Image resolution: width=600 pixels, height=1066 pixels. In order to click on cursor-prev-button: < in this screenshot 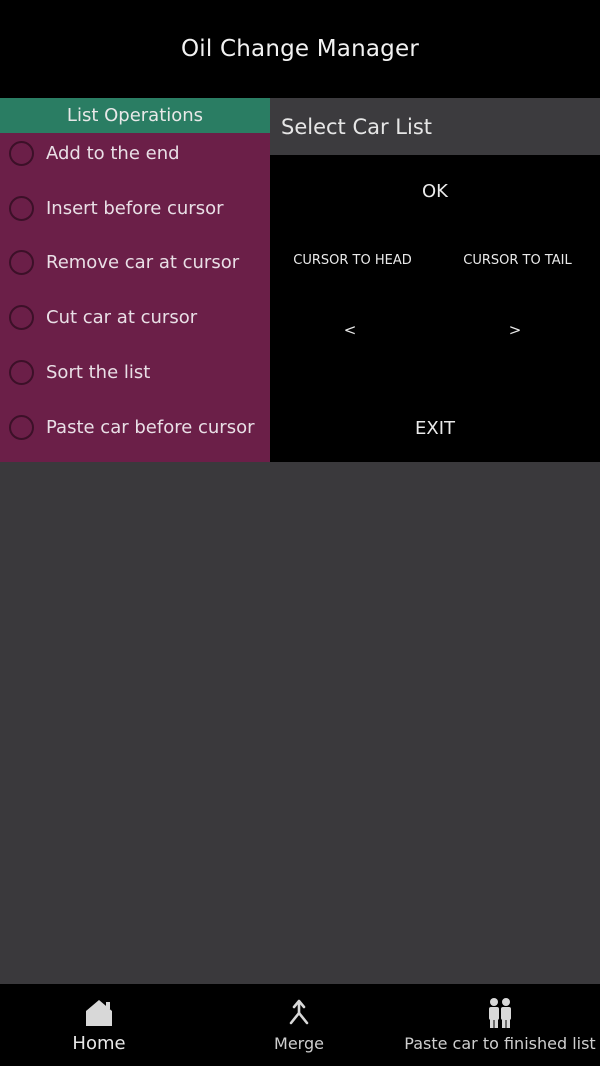, I will do `click(350, 330)`.